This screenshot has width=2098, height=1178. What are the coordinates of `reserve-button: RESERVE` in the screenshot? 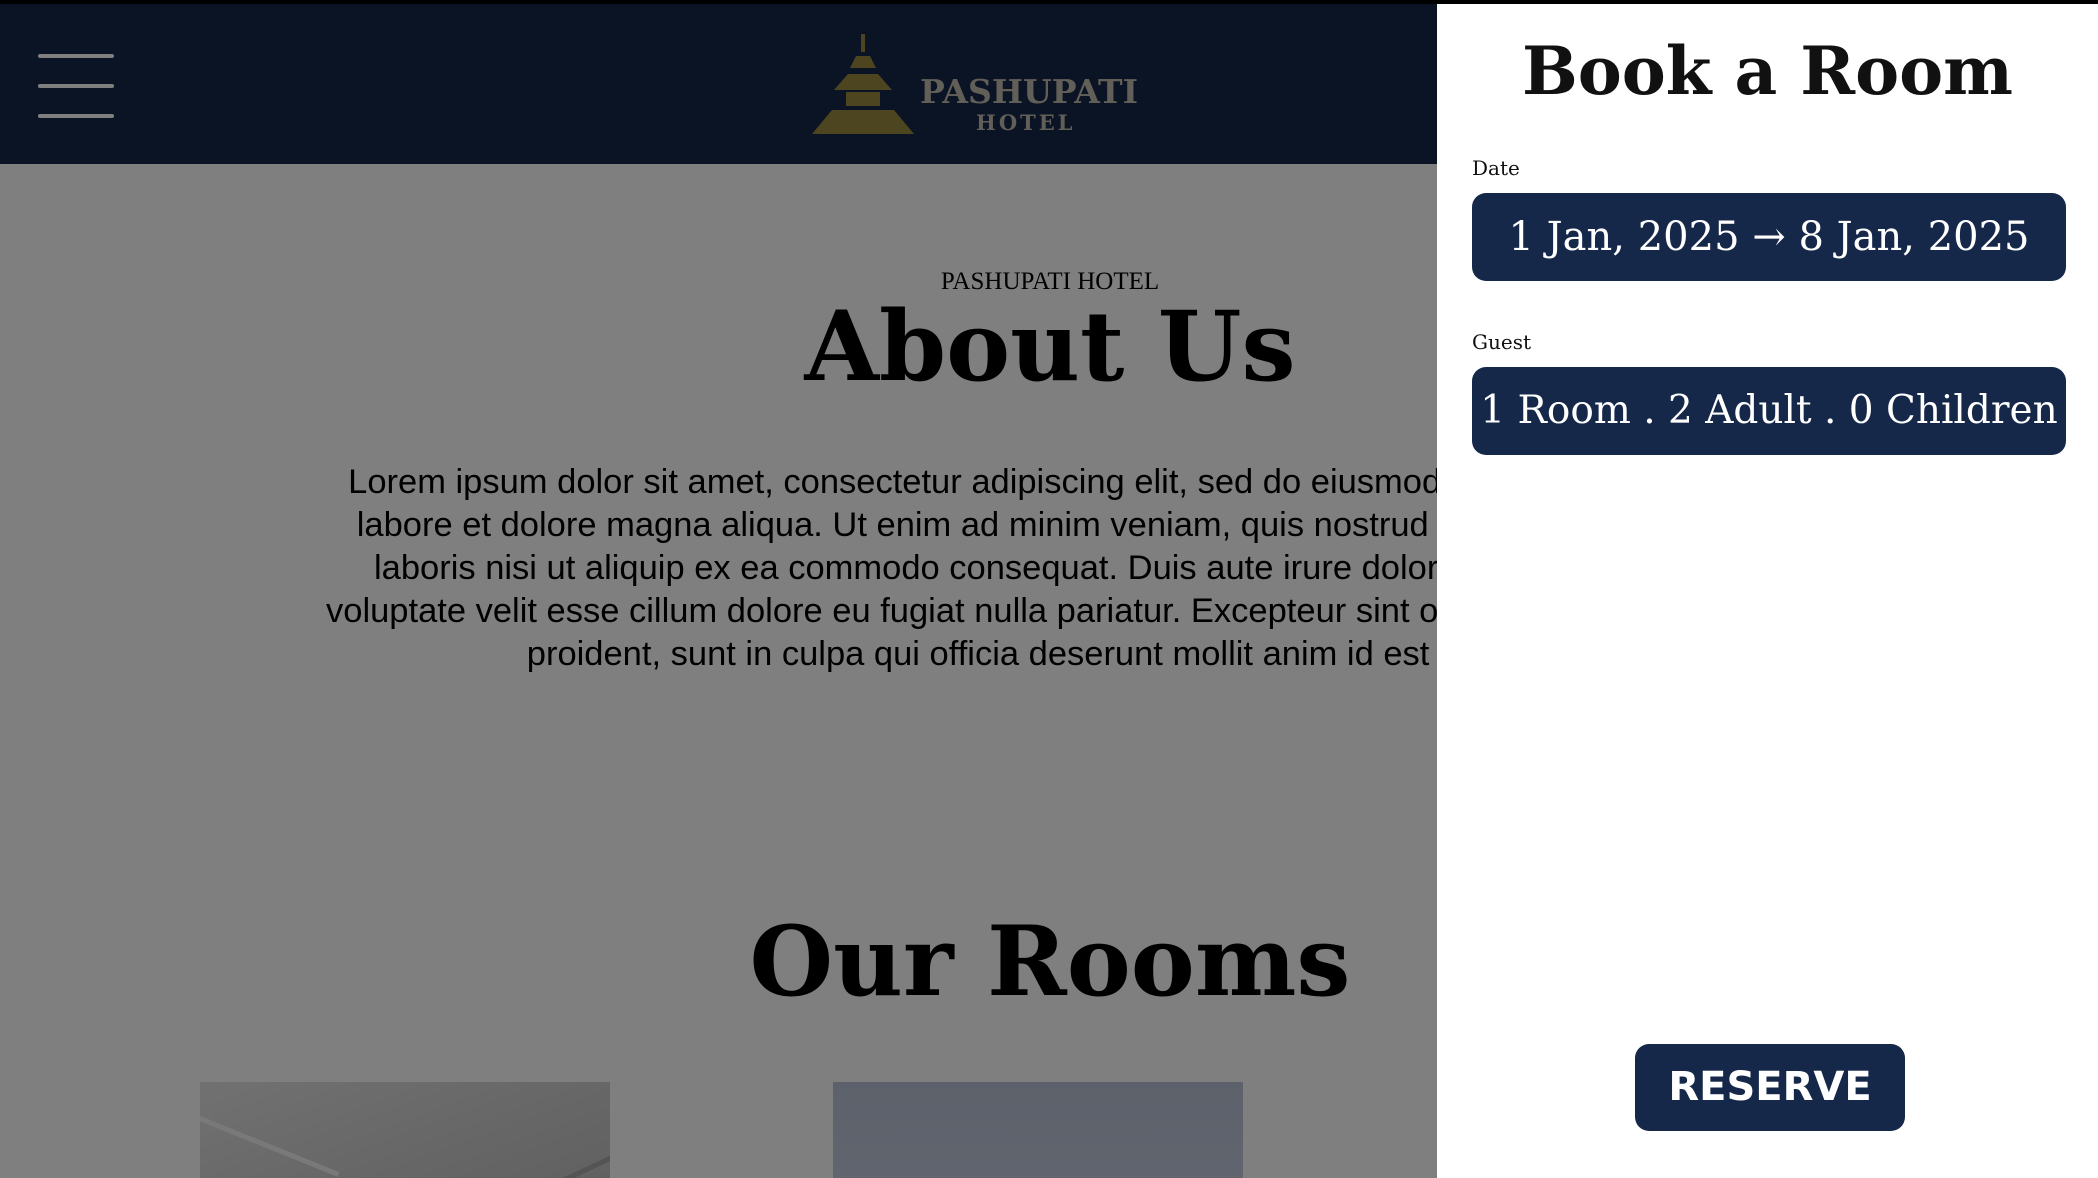 It's located at (1770, 1087).